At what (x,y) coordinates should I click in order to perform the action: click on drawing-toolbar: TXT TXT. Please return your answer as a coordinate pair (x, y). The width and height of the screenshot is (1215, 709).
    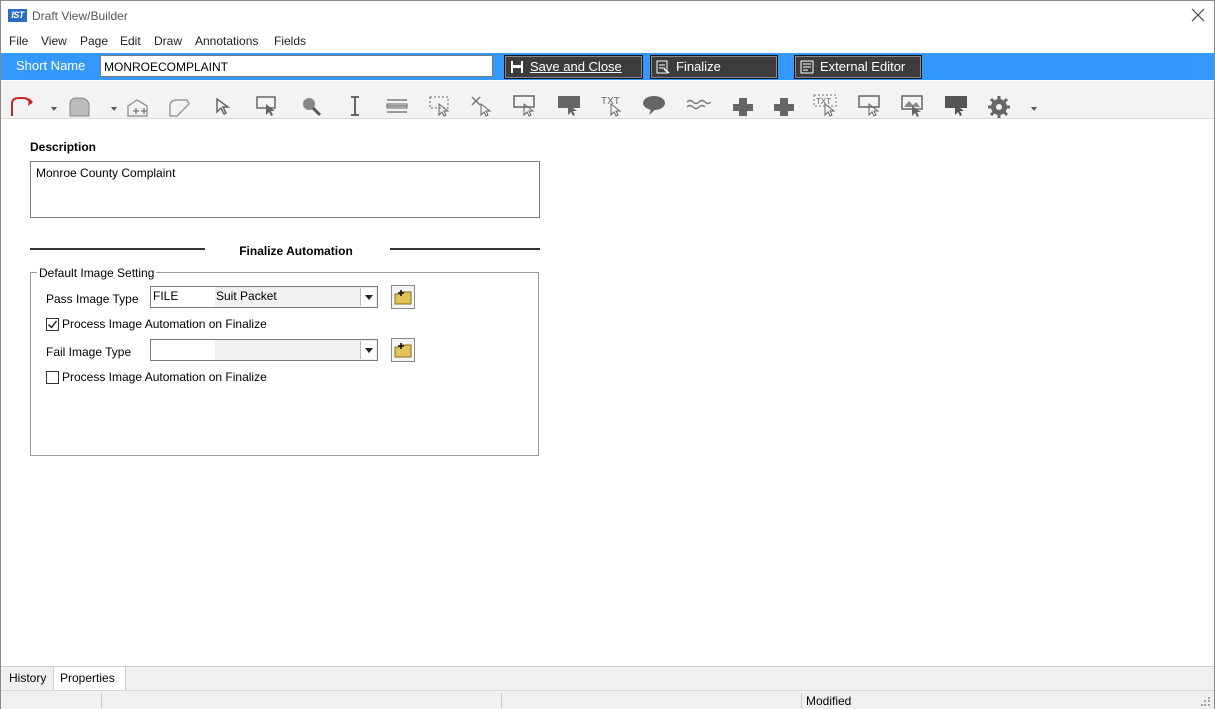
    Looking at the image, I should click on (607, 100).